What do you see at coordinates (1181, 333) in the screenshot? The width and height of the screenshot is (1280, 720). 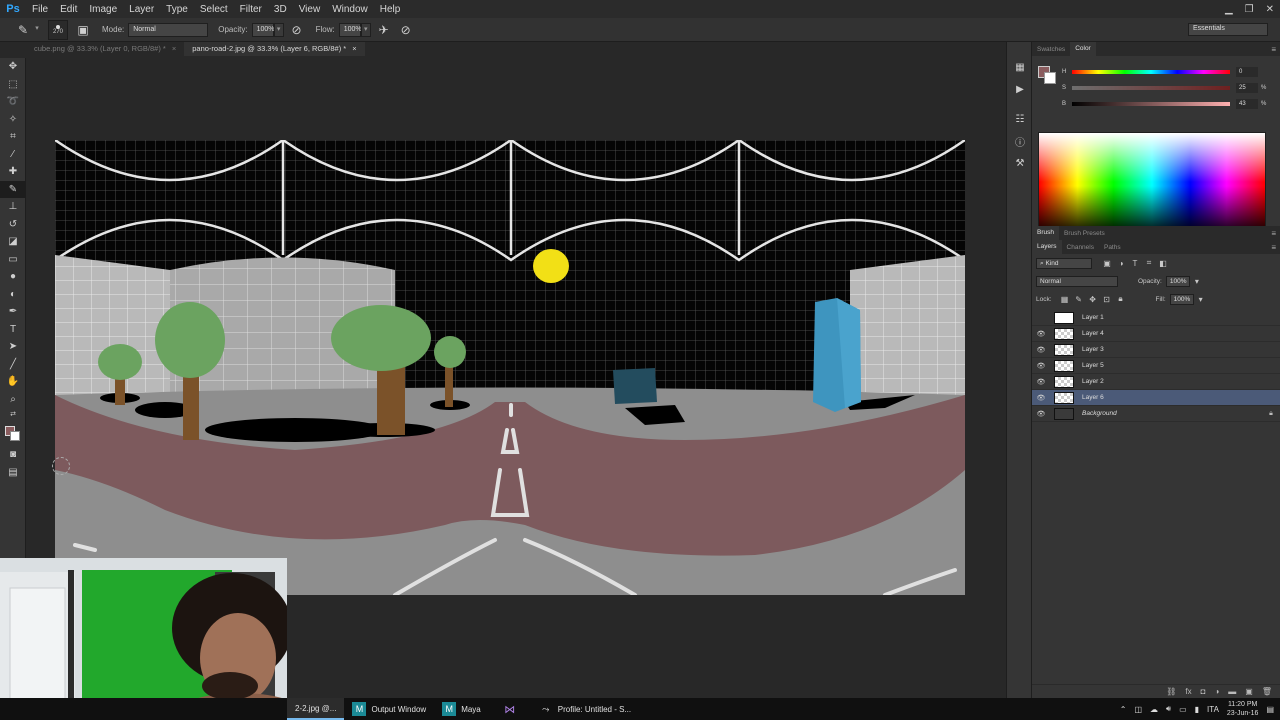 I see `layer-name: Layer 4` at bounding box center [1181, 333].